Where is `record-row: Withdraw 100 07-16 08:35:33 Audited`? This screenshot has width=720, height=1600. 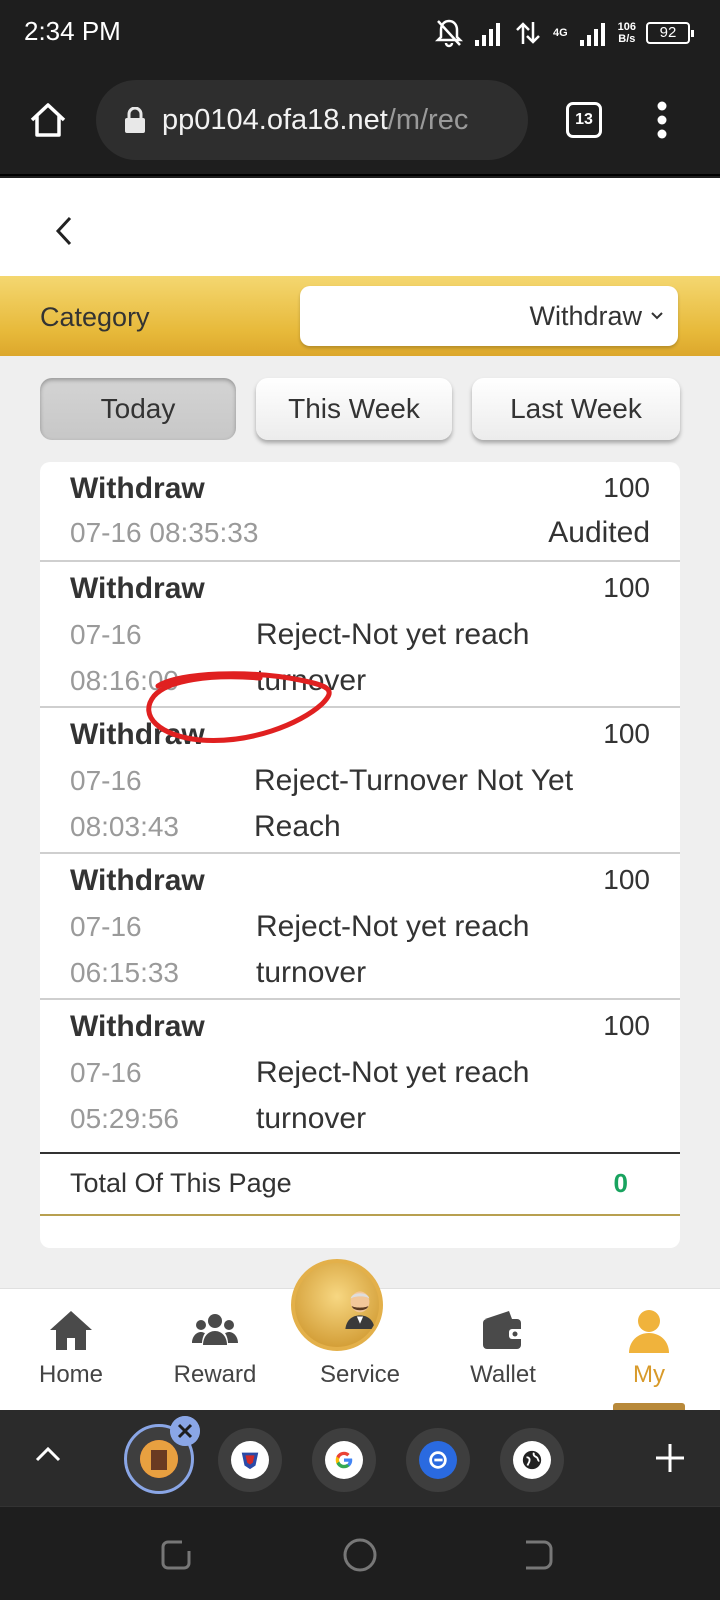
record-row: Withdraw 100 07-16 08:35:33 Audited is located at coordinates (360, 512).